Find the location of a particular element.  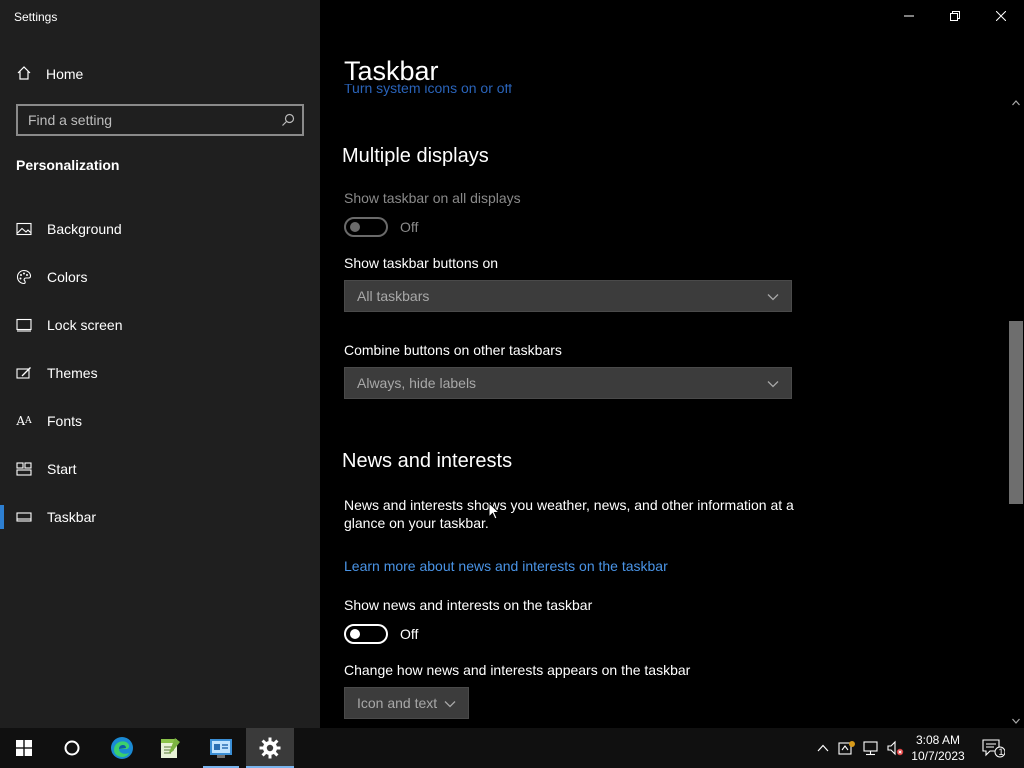

sidebar-item-label: Taskbar is located at coordinates (72, 517).